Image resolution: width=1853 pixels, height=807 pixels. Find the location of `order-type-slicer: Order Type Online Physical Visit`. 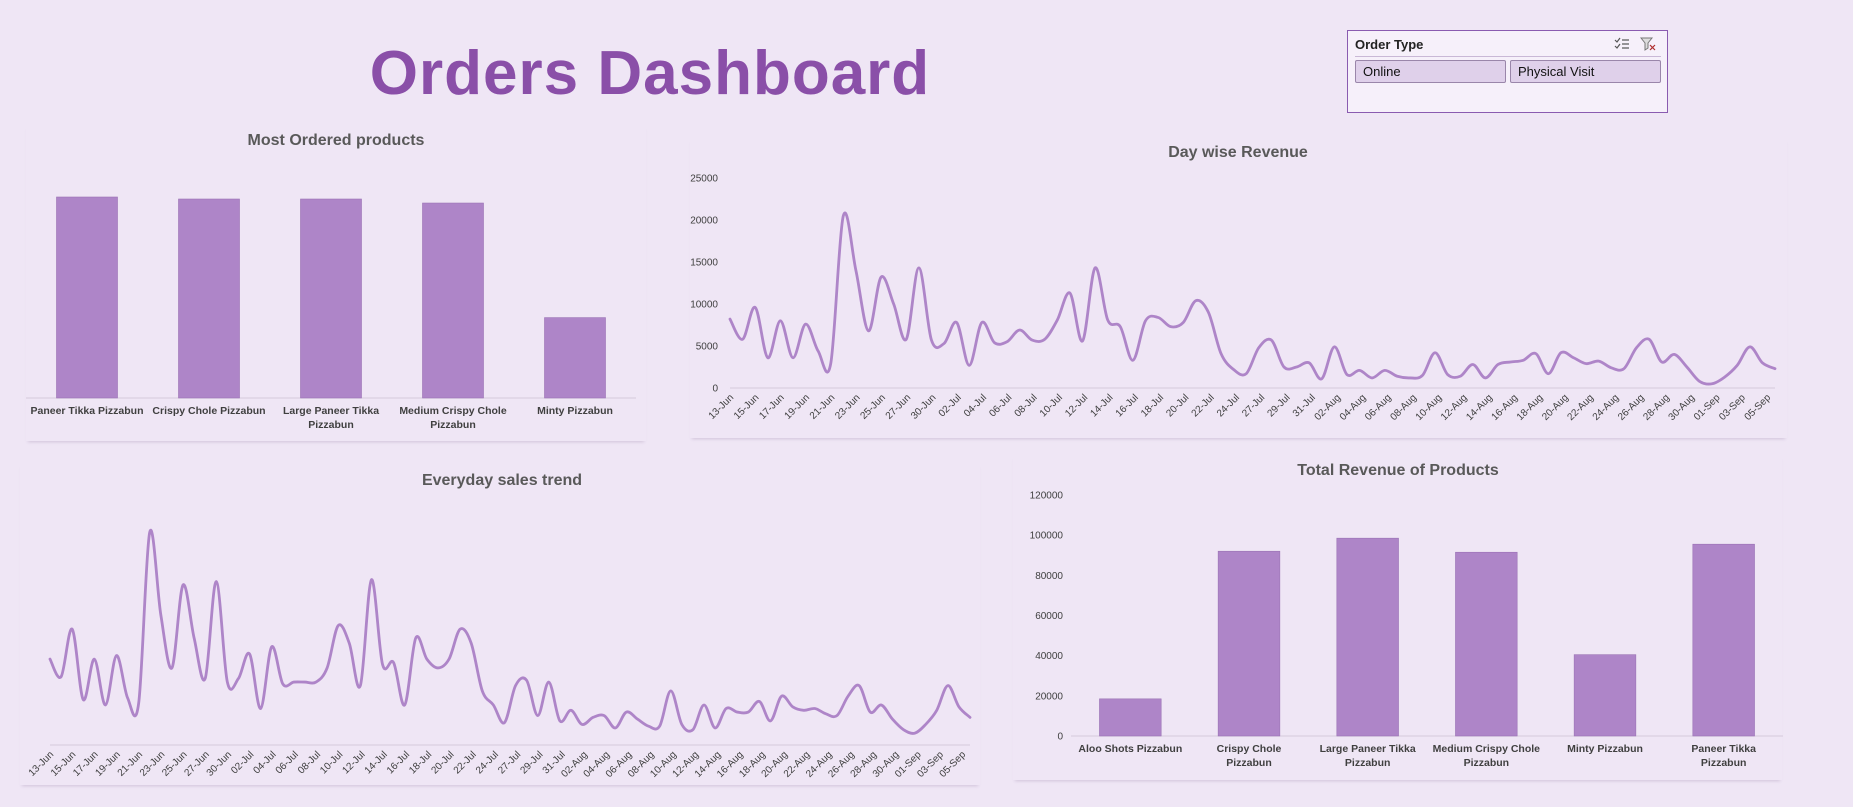

order-type-slicer: Order Type Online Physical Visit is located at coordinates (1507, 71).